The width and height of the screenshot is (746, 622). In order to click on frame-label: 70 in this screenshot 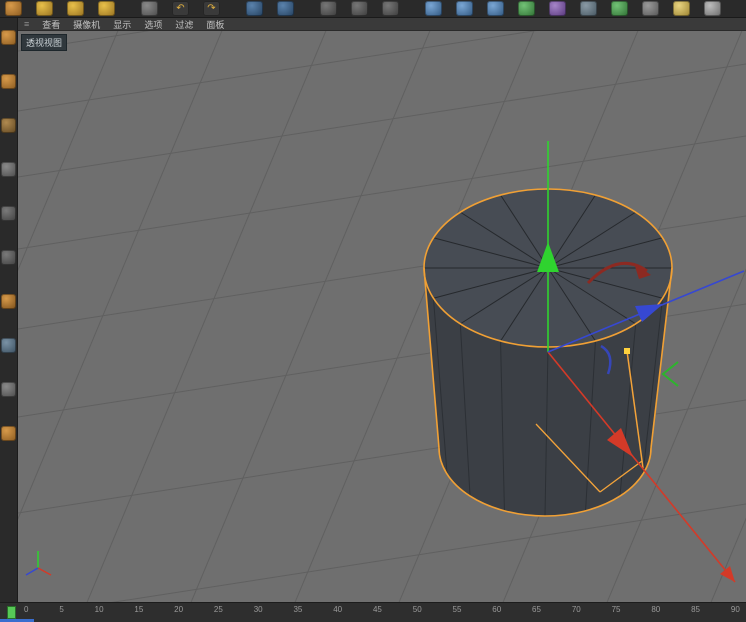, I will do `click(576, 609)`.